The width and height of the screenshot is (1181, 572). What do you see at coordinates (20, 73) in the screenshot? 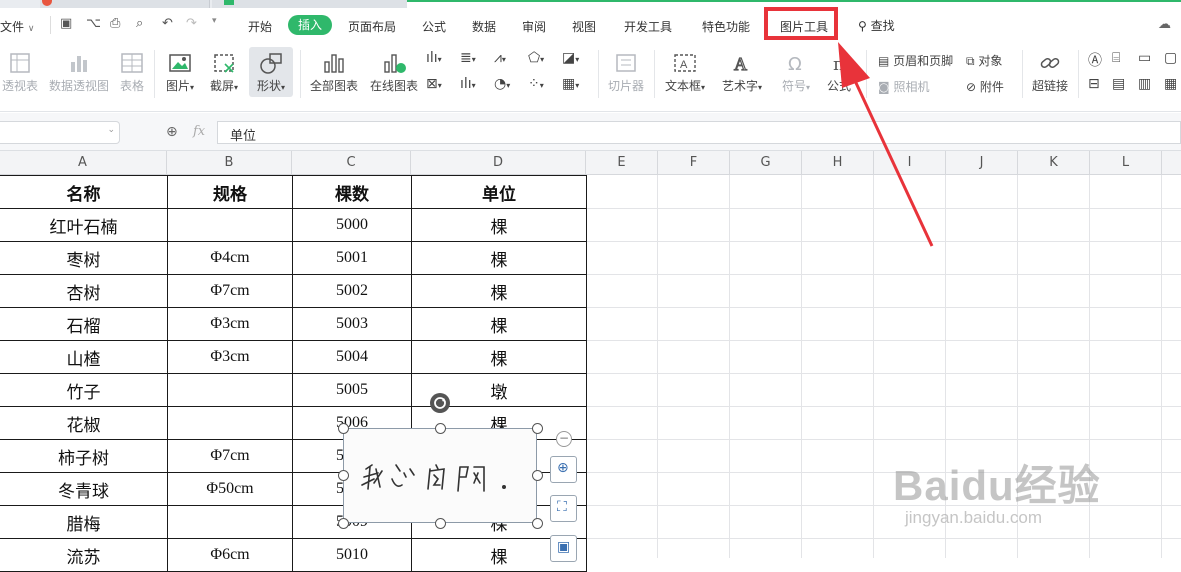
I see `pivot-table-button: 透视表` at bounding box center [20, 73].